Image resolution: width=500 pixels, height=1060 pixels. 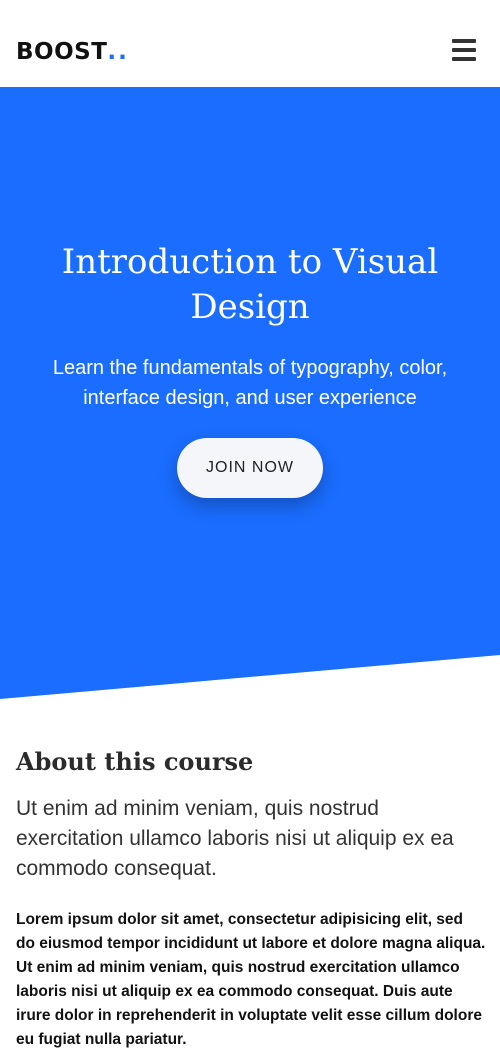 What do you see at coordinates (250, 43) in the screenshot?
I see `site-header: BOOST..` at bounding box center [250, 43].